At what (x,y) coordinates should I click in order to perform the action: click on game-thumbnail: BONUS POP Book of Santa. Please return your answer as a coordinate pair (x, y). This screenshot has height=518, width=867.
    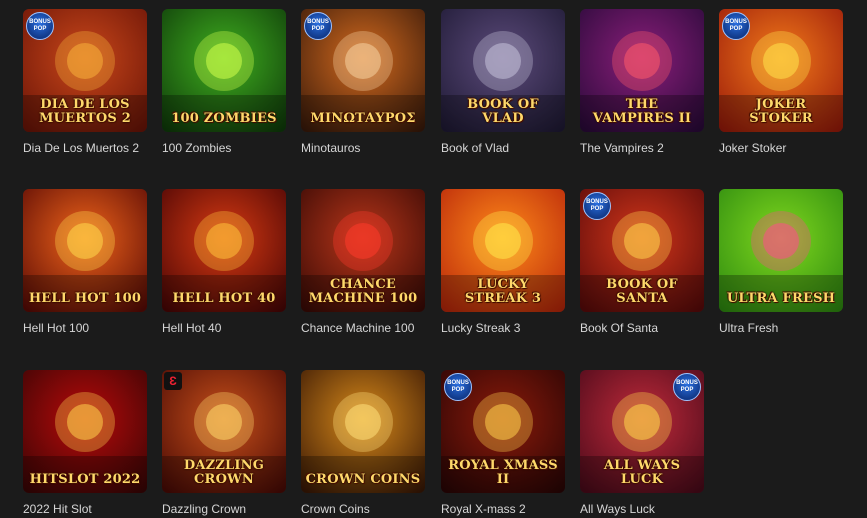
    Looking at the image, I should click on (642, 250).